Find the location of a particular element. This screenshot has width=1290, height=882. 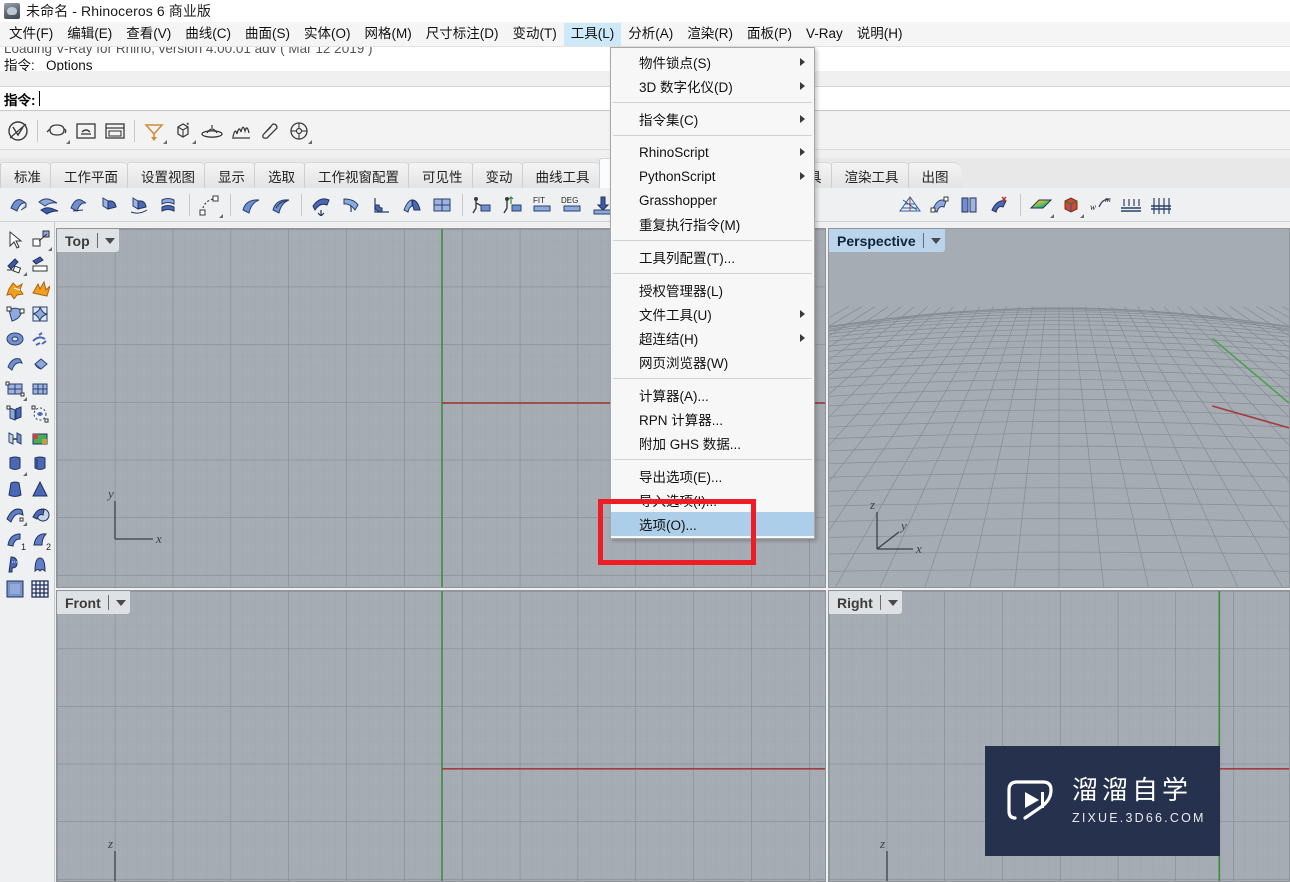

loft-shape-icon is located at coordinates (14, 463).